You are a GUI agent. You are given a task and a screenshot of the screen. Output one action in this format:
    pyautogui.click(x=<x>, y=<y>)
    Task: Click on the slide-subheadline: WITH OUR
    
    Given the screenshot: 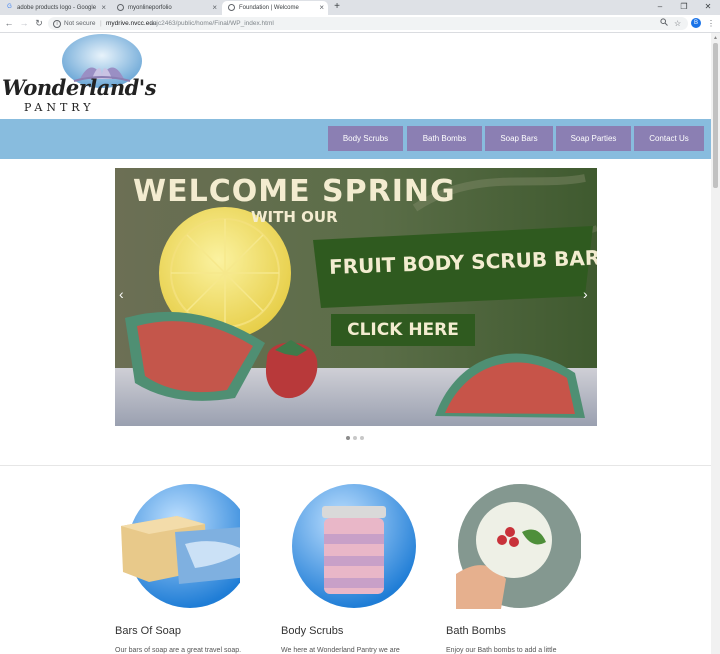 What is the action you would take?
    pyautogui.click(x=294, y=217)
    